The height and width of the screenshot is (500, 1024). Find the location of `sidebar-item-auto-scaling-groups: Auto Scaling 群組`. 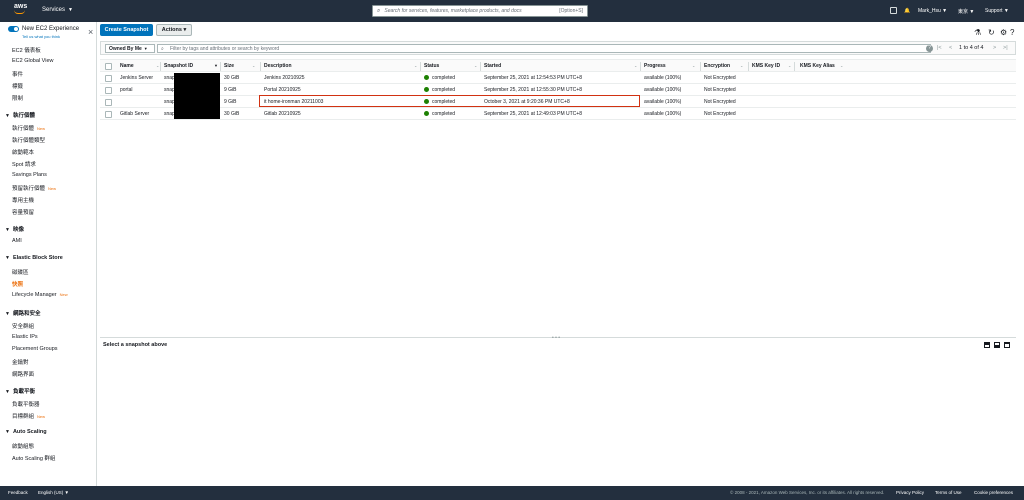

sidebar-item-auto-scaling-groups: Auto Scaling 群組 is located at coordinates (33, 458).